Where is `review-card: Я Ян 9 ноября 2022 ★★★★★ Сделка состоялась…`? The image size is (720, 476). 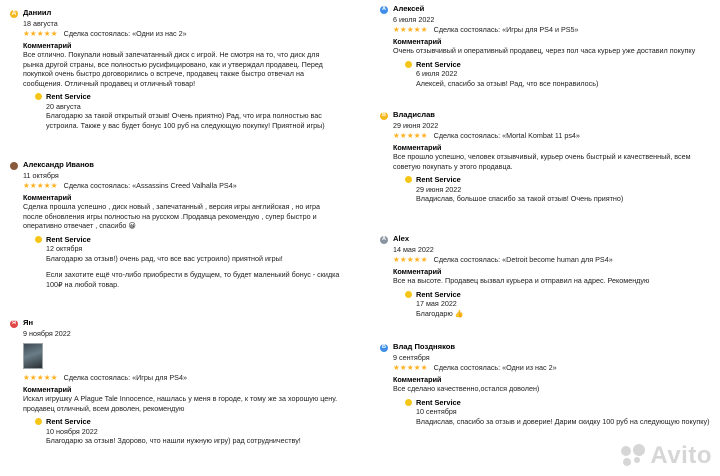 review-card: Я Ян 9 ноября 2022 ★★★★★ Сделка состоялась… is located at coordinates (175, 382).